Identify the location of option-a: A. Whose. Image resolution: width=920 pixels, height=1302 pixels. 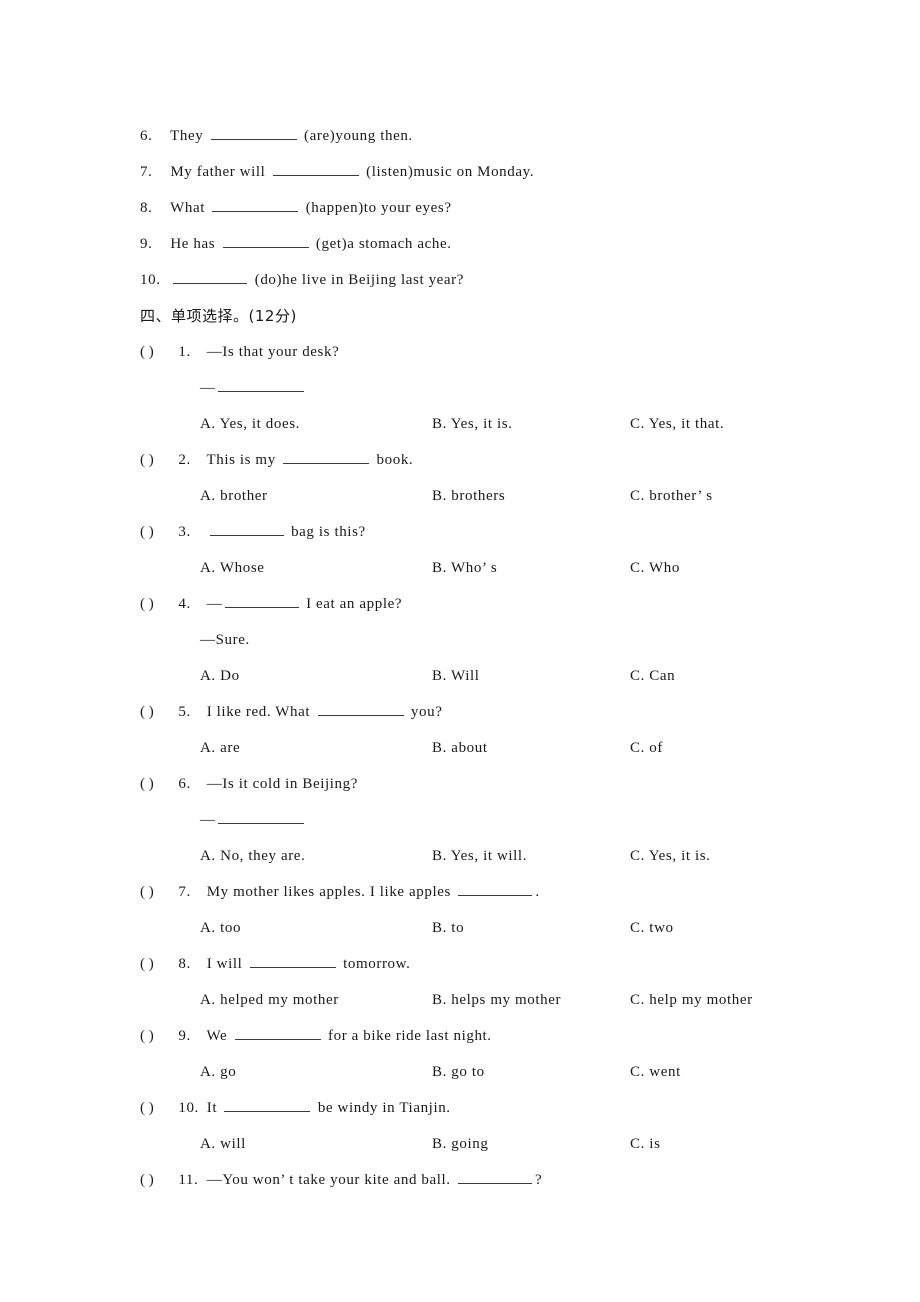
(232, 568).